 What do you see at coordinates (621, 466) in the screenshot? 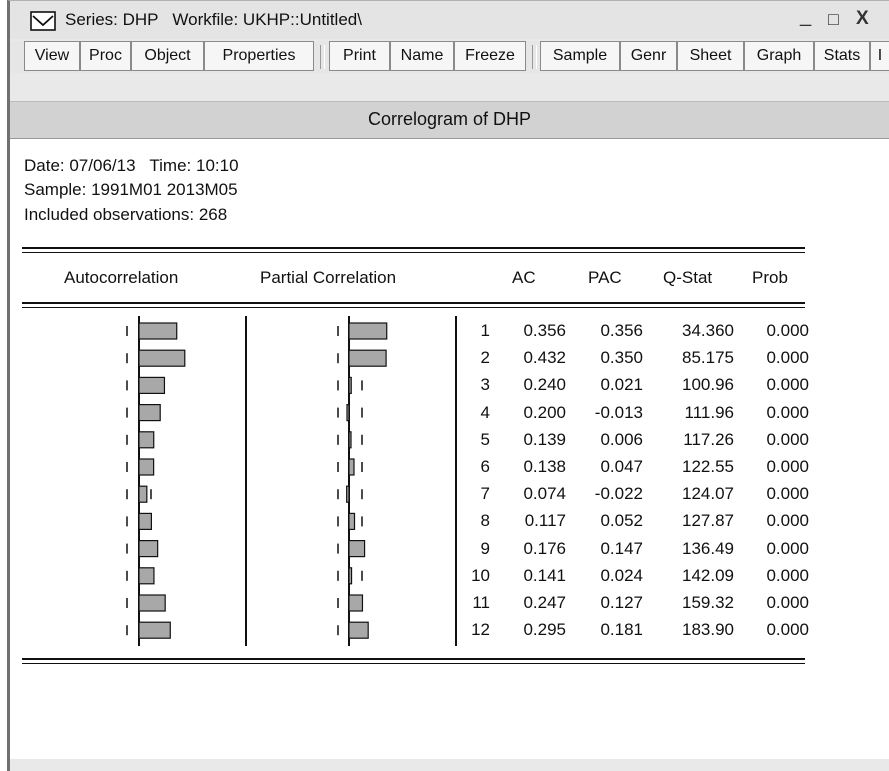
I see `pac-cell: 0.047` at bounding box center [621, 466].